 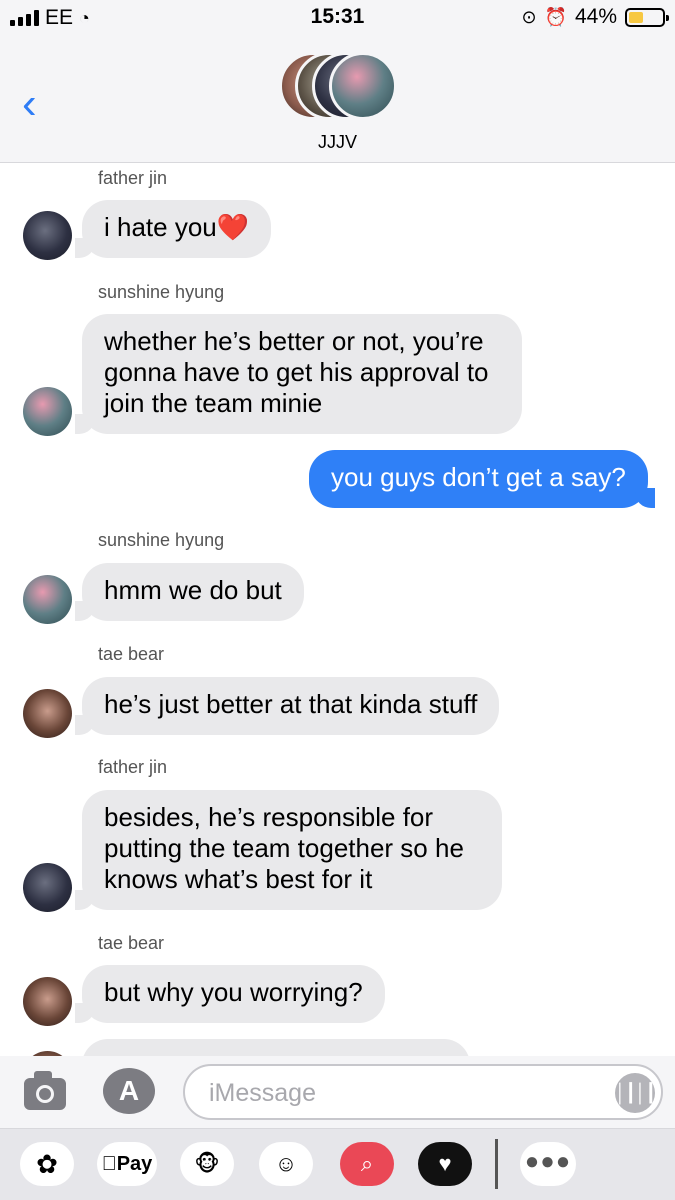 I want to click on app-drawer: ✿ Pay 🐵 ☺ ⌕ ♥ ●●●, so click(x=337, y=1164).